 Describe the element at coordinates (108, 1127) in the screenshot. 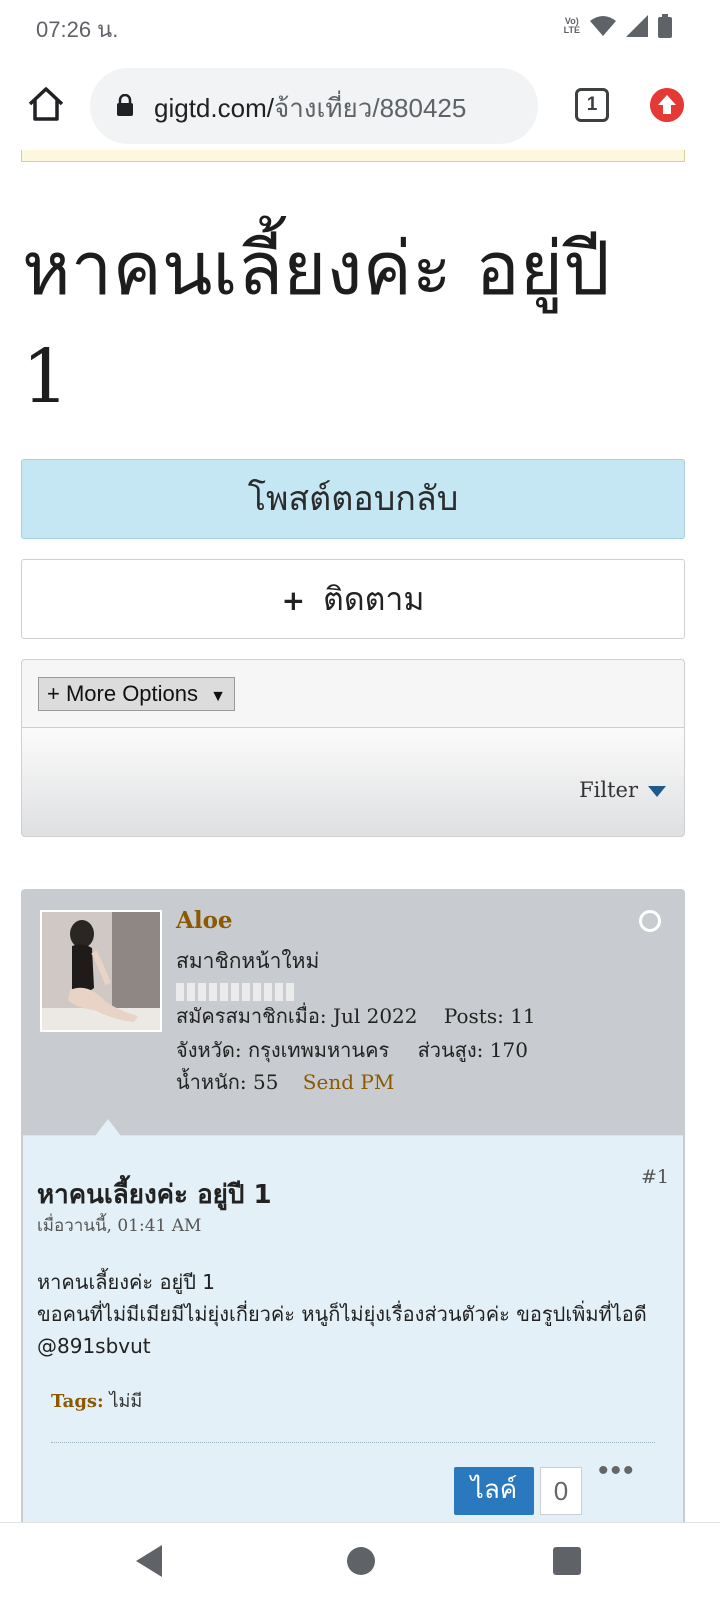

I see `speech-pointer` at that location.